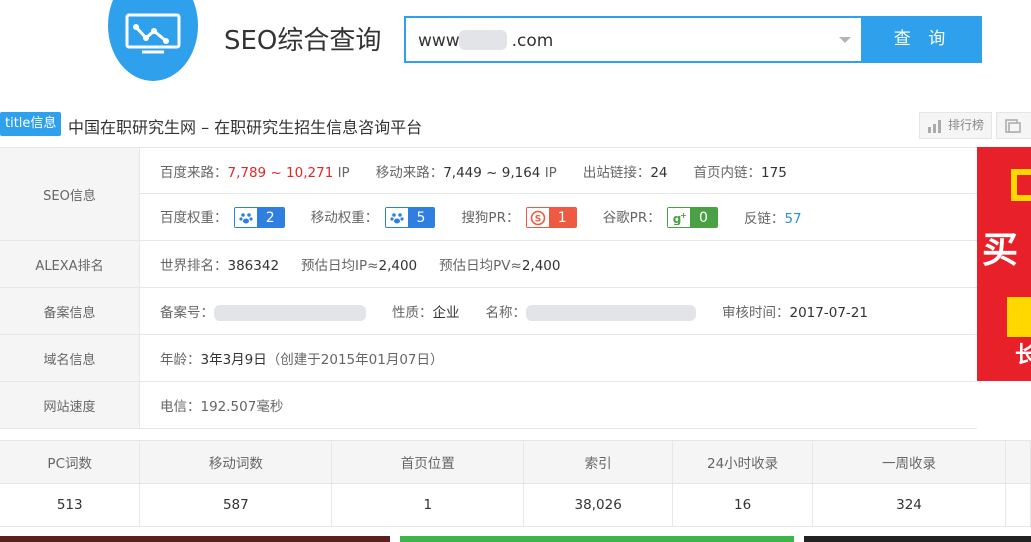  I want to click on site-title: 中国在职研究生网 – 在职研究生招生信息咨询平台, so click(245, 127).